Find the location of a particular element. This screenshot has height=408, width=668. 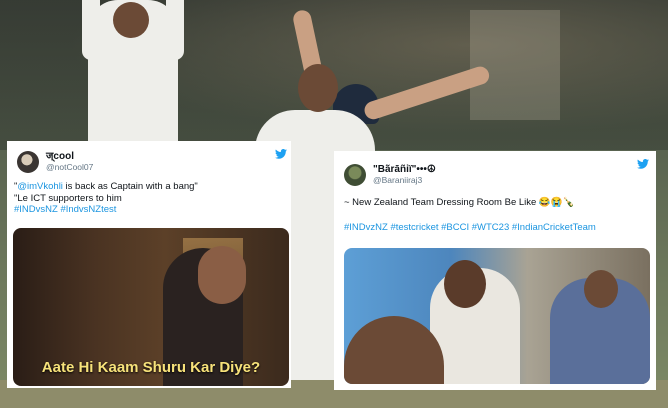

tweet-line-1-rest: is back as Captain with a bang" is located at coordinates (130, 186).